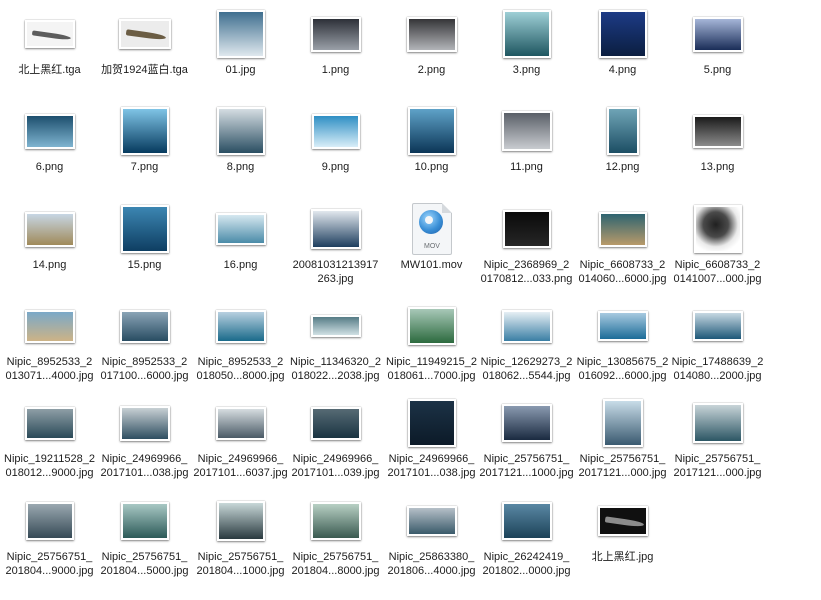 This screenshot has width=821, height=600. I want to click on file-item: Nipic_8952533_2 018050...8000.jpg, so click(240, 340).